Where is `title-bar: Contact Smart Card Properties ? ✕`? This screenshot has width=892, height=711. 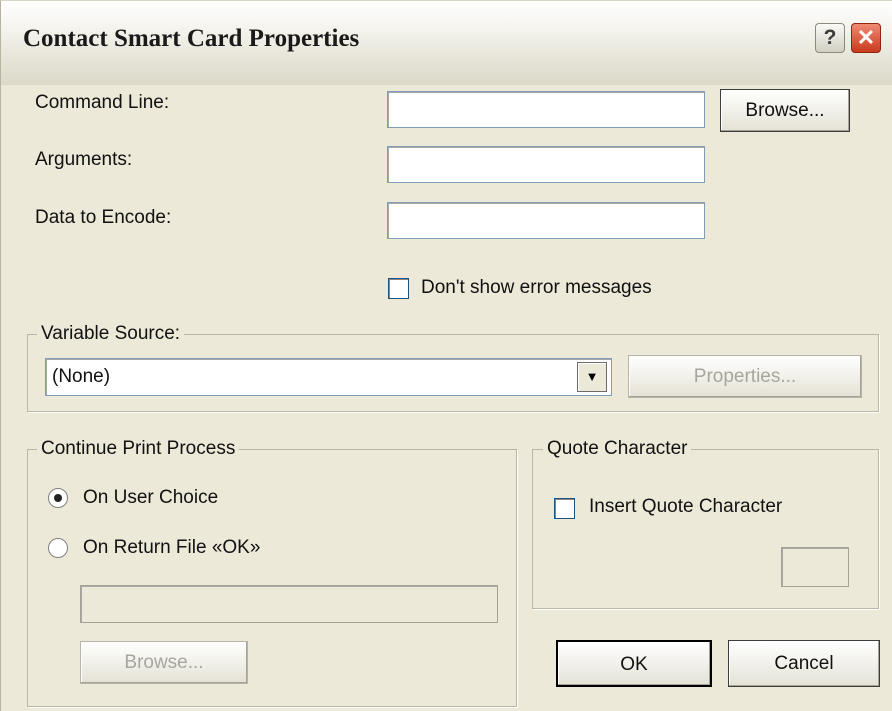
title-bar: Contact Smart Card Properties ? ✕ is located at coordinates (446, 43).